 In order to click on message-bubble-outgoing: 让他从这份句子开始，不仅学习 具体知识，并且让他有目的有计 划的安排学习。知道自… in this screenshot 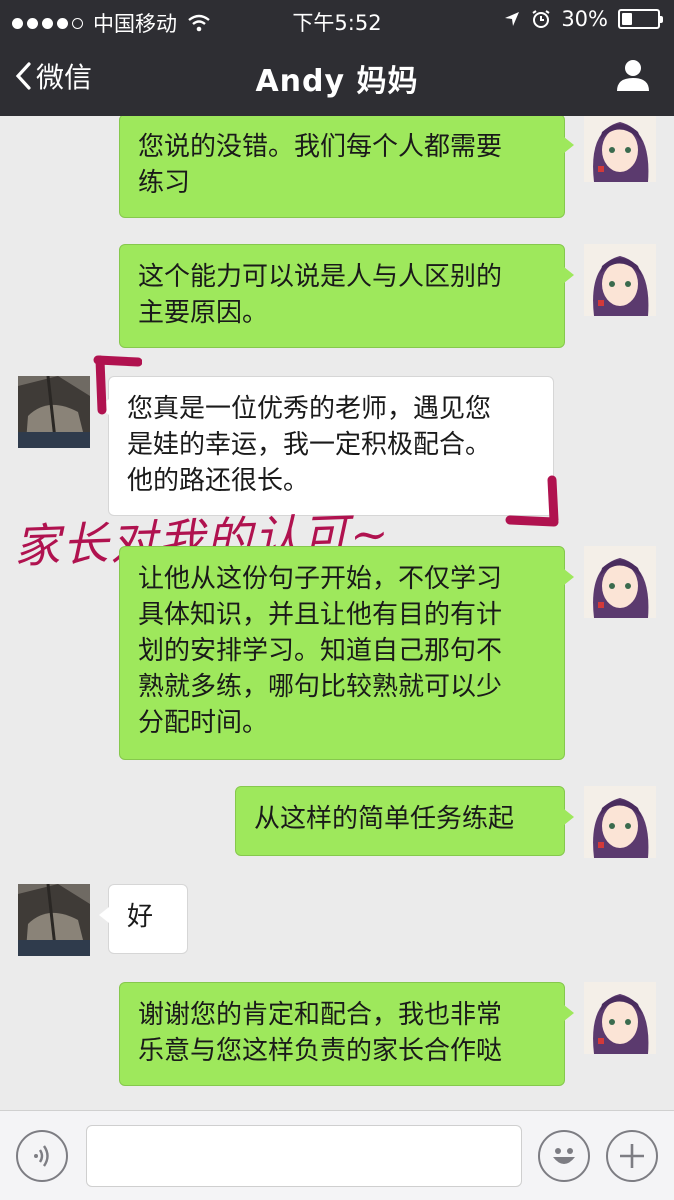, I will do `click(346, 653)`.